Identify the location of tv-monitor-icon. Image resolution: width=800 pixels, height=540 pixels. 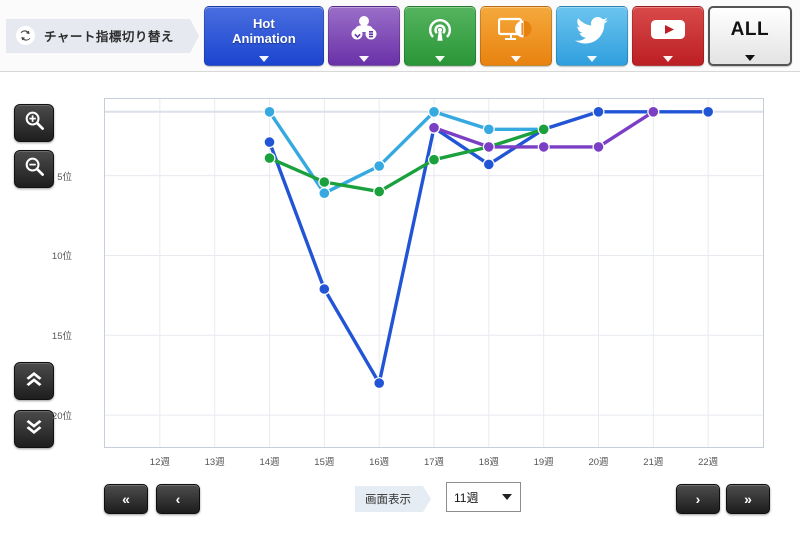
(515, 32).